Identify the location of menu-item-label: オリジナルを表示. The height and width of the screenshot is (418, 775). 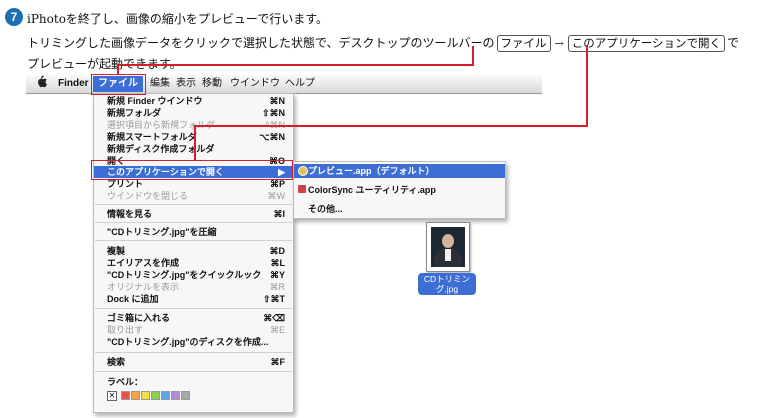
(143, 287).